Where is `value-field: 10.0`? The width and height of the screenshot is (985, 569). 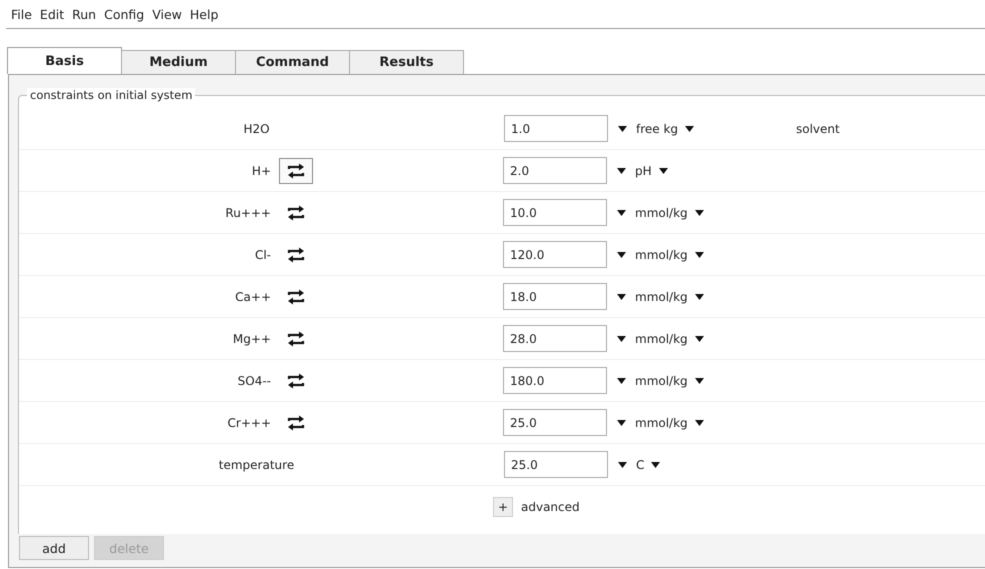 value-field: 10.0 is located at coordinates (555, 212).